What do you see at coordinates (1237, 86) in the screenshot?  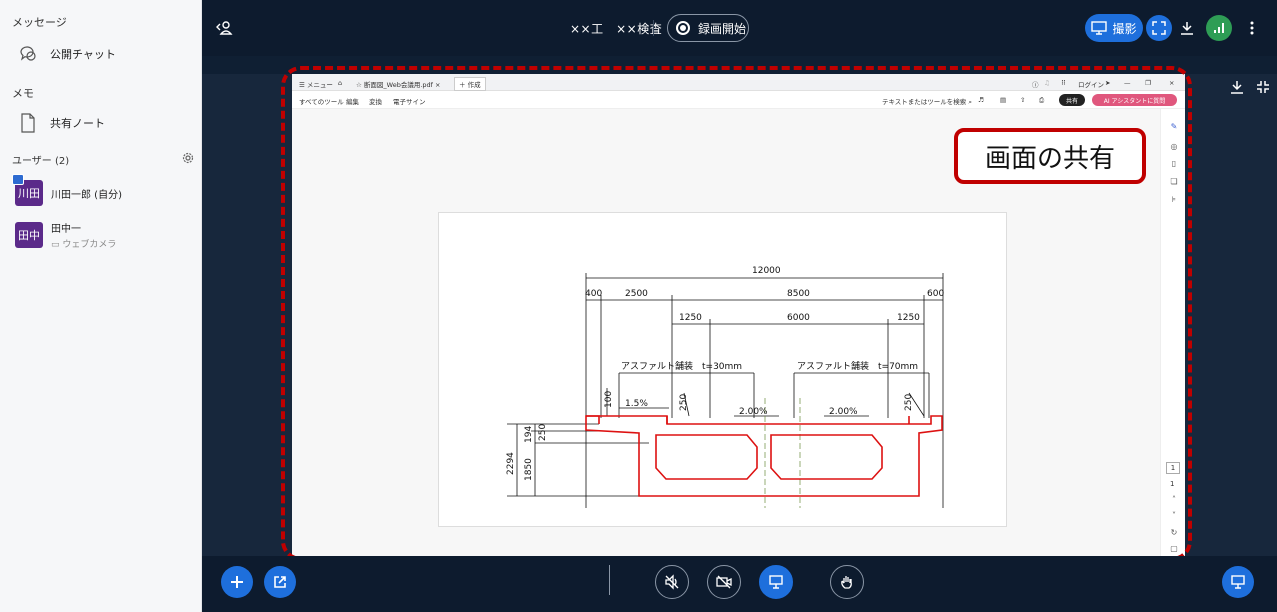 I see `download-presentation-icon` at bounding box center [1237, 86].